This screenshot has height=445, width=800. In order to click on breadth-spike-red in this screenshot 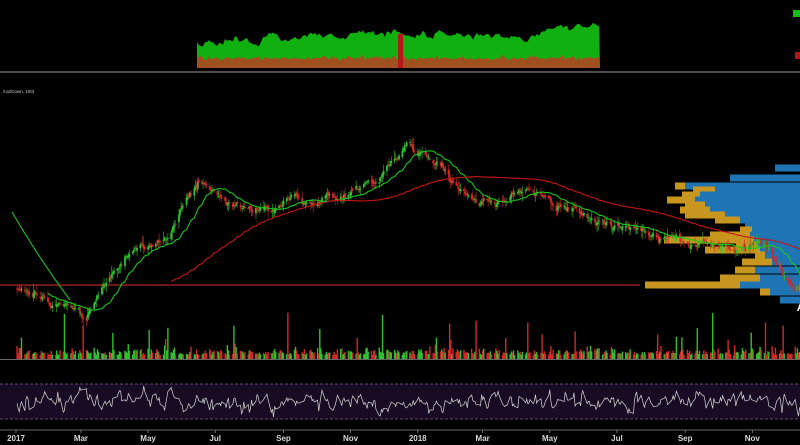, I will do `click(400, 51)`.